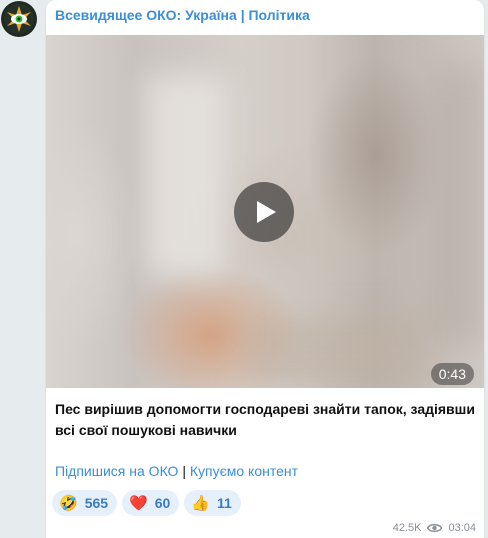 This screenshot has width=488, height=538. What do you see at coordinates (116, 471) in the screenshot?
I see `subscribe-link: Підпишися на ОКО` at bounding box center [116, 471].